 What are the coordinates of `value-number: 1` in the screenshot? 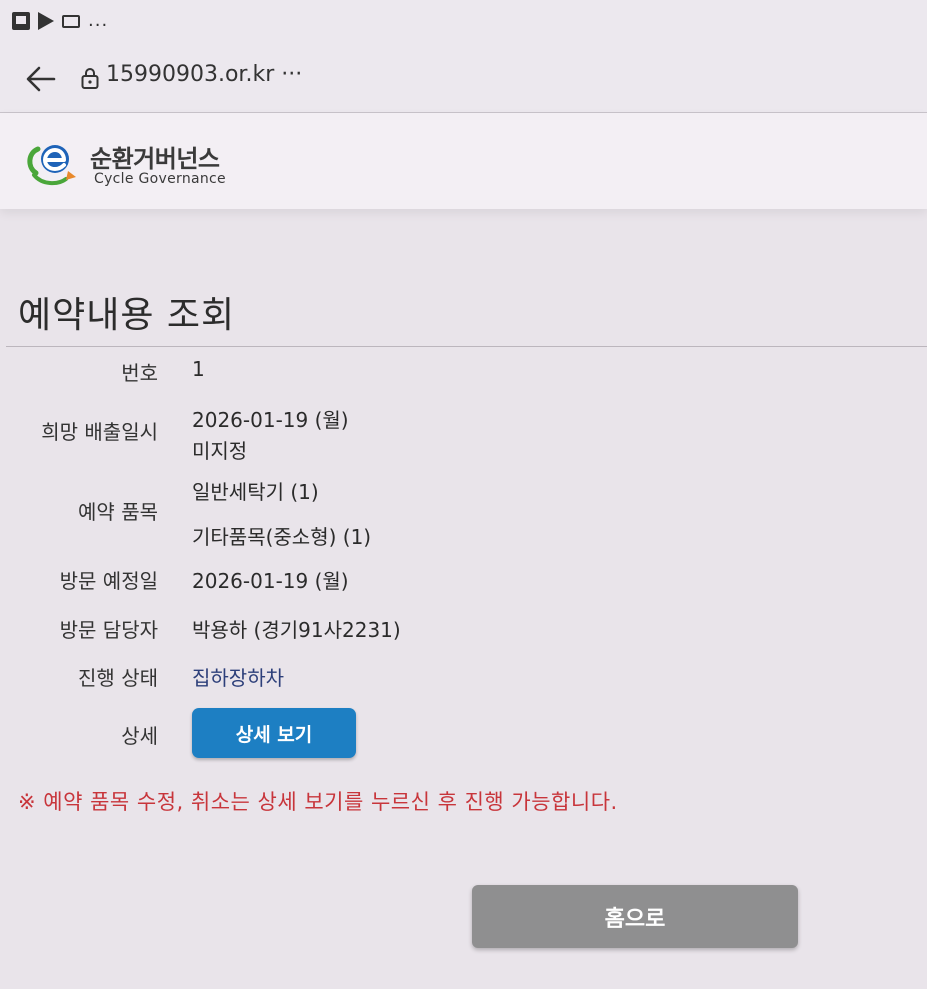 It's located at (198, 369).